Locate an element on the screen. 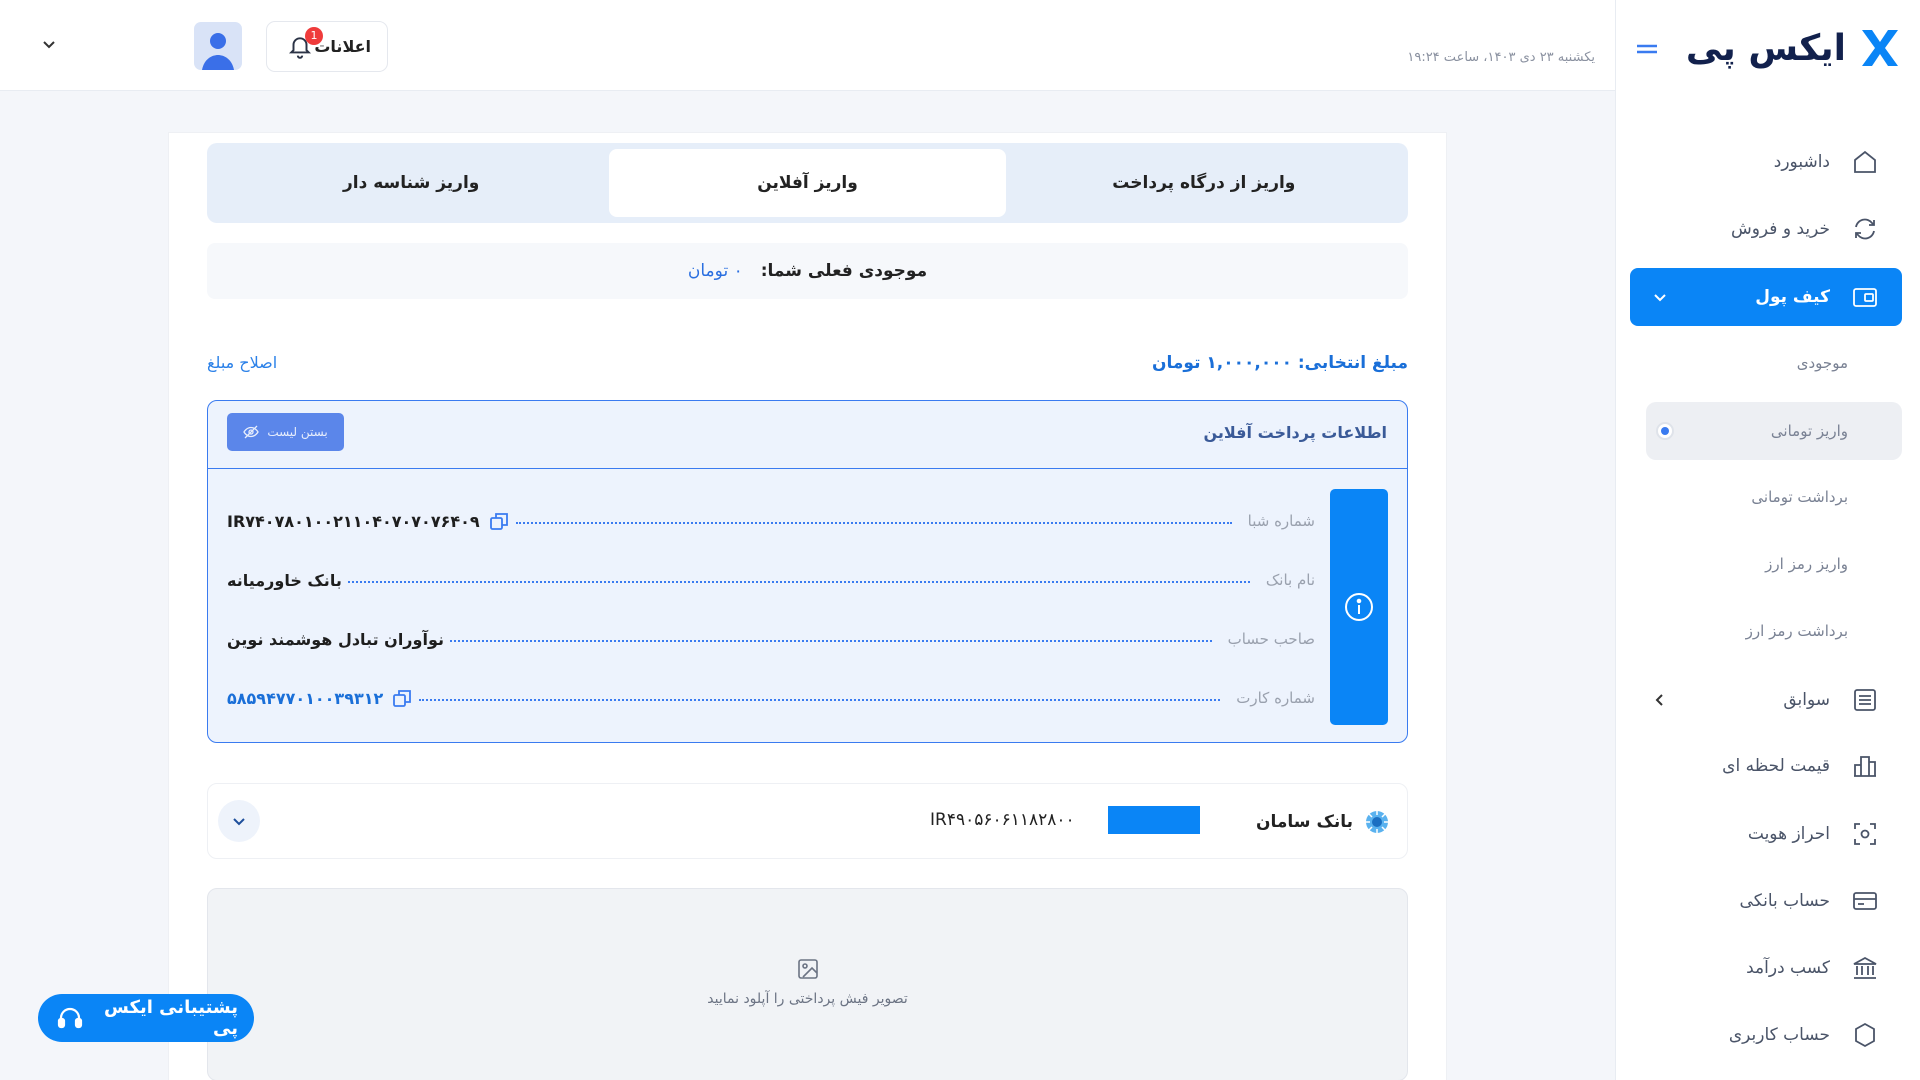  bank-logo-icon is located at coordinates (1377, 822).